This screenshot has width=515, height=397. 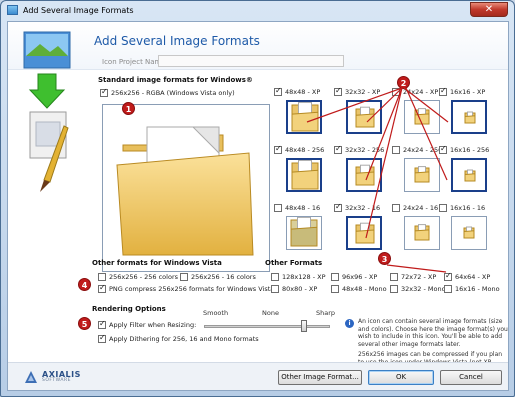 What do you see at coordinates (185, 191) in the screenshot?
I see `folder-large-icon` at bounding box center [185, 191].